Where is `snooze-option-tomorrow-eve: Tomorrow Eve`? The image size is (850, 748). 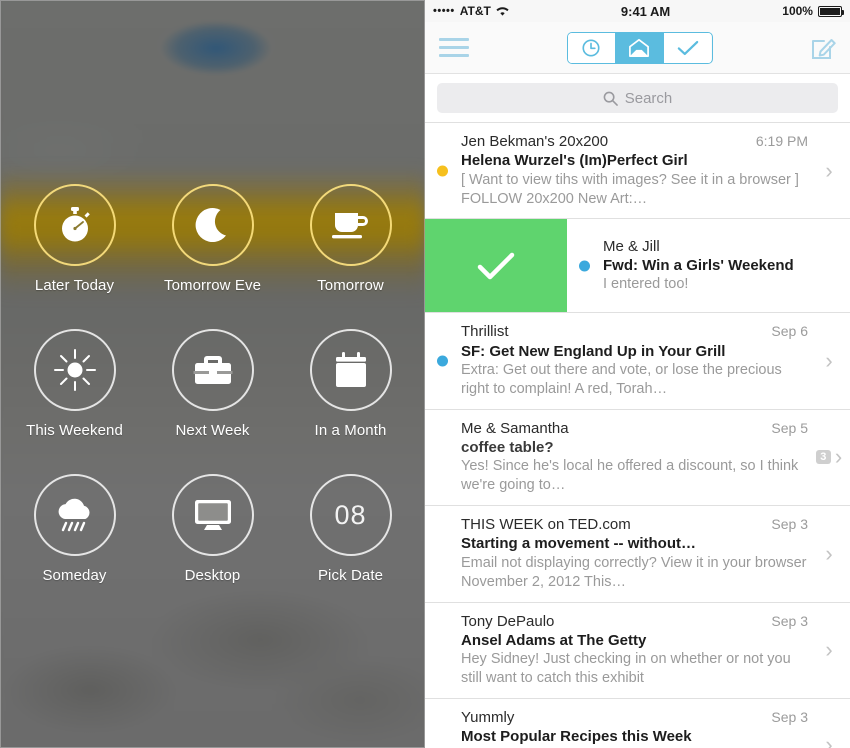 snooze-option-tomorrow-eve: Tomorrow Eve is located at coordinates (213, 239).